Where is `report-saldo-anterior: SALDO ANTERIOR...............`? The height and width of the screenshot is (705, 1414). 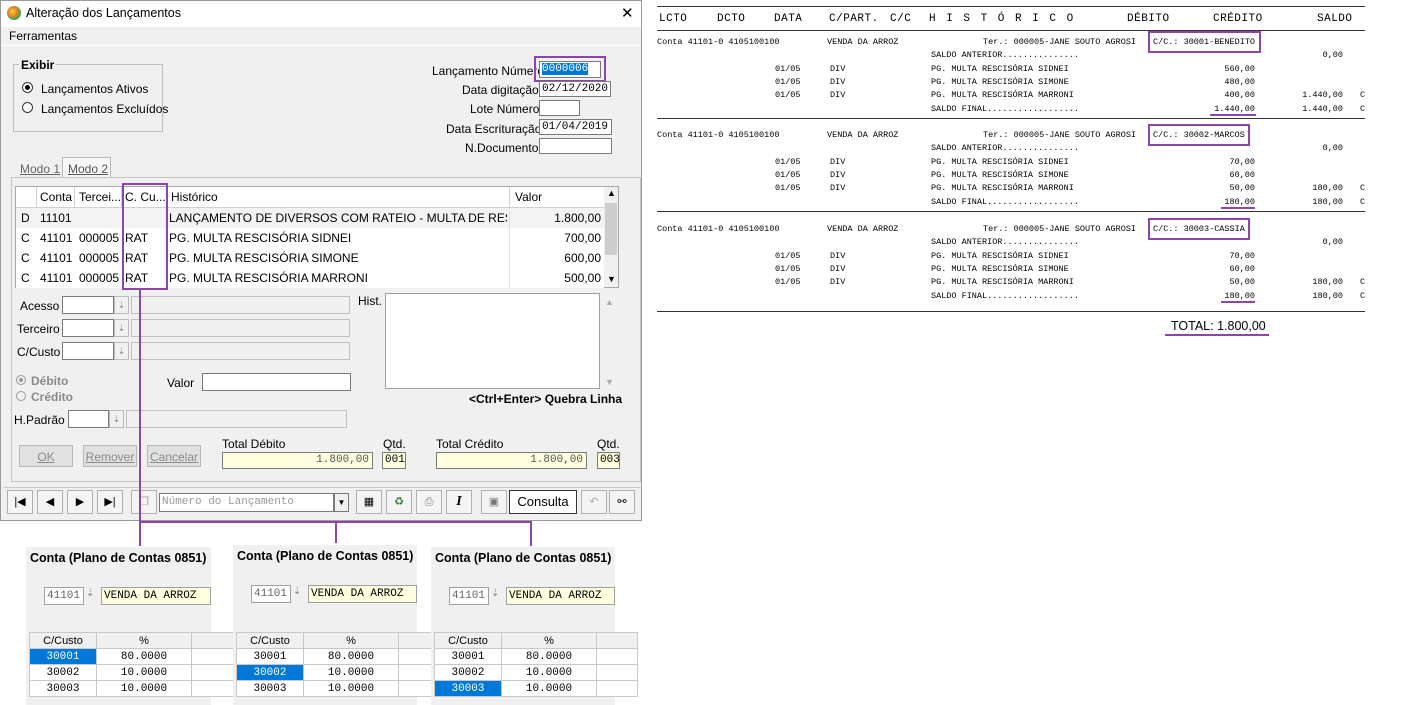 report-saldo-anterior: SALDO ANTERIOR............... is located at coordinates (1005, 55).